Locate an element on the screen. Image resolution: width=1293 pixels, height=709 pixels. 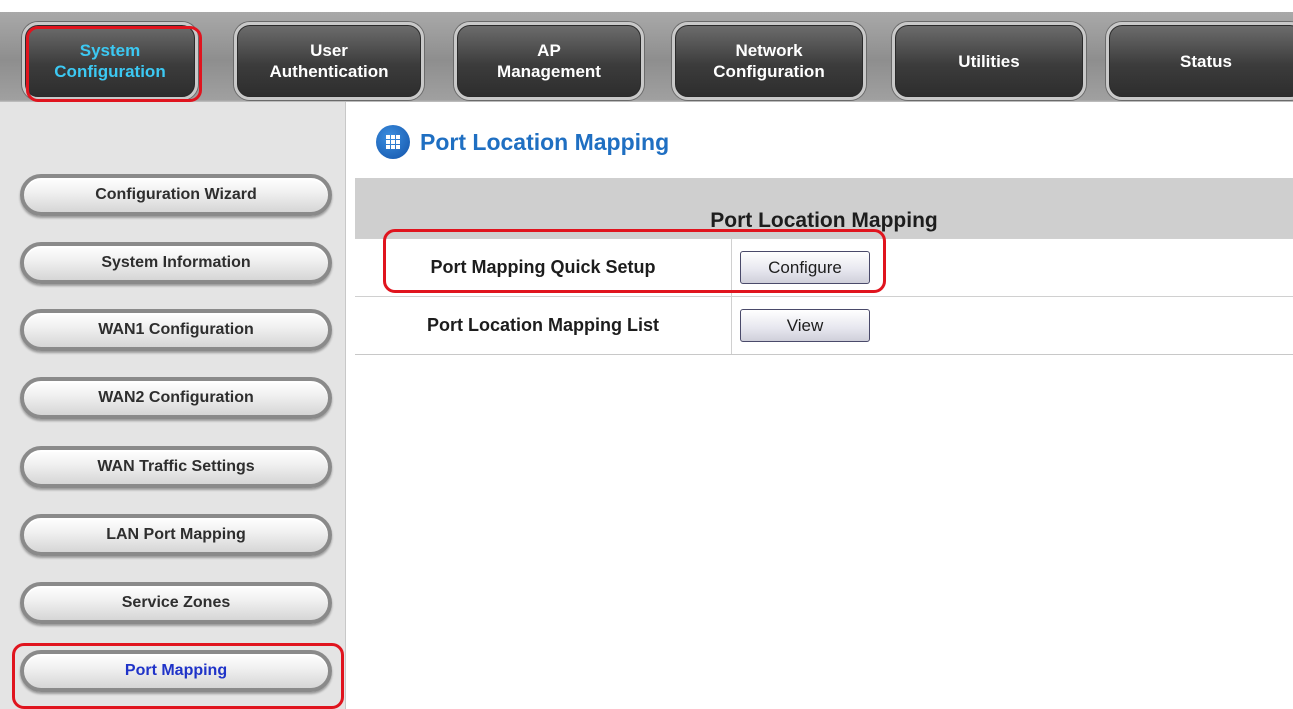
tab-label: Status is located at coordinates (1206, 61).